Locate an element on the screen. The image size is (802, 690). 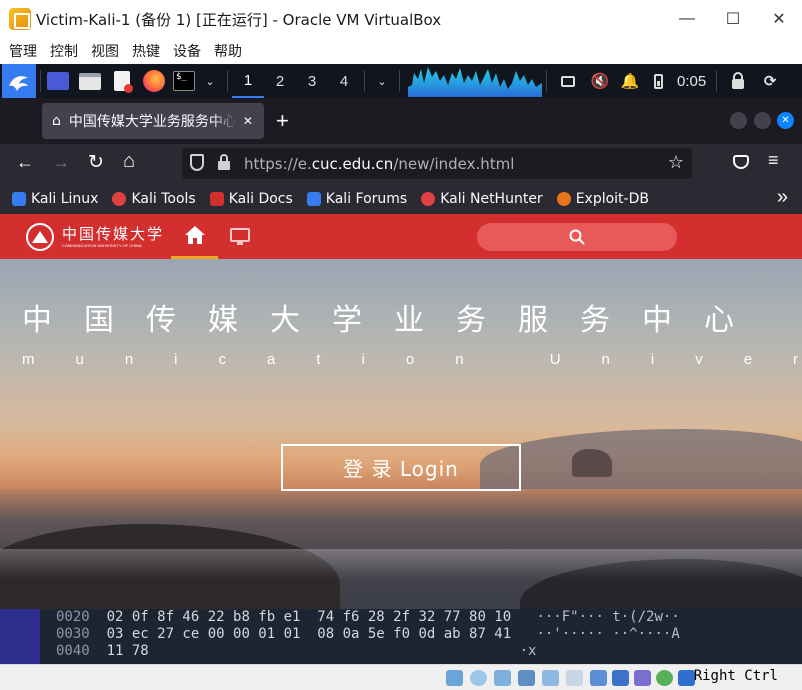
menu-devices: 设备 is located at coordinates (187, 51).